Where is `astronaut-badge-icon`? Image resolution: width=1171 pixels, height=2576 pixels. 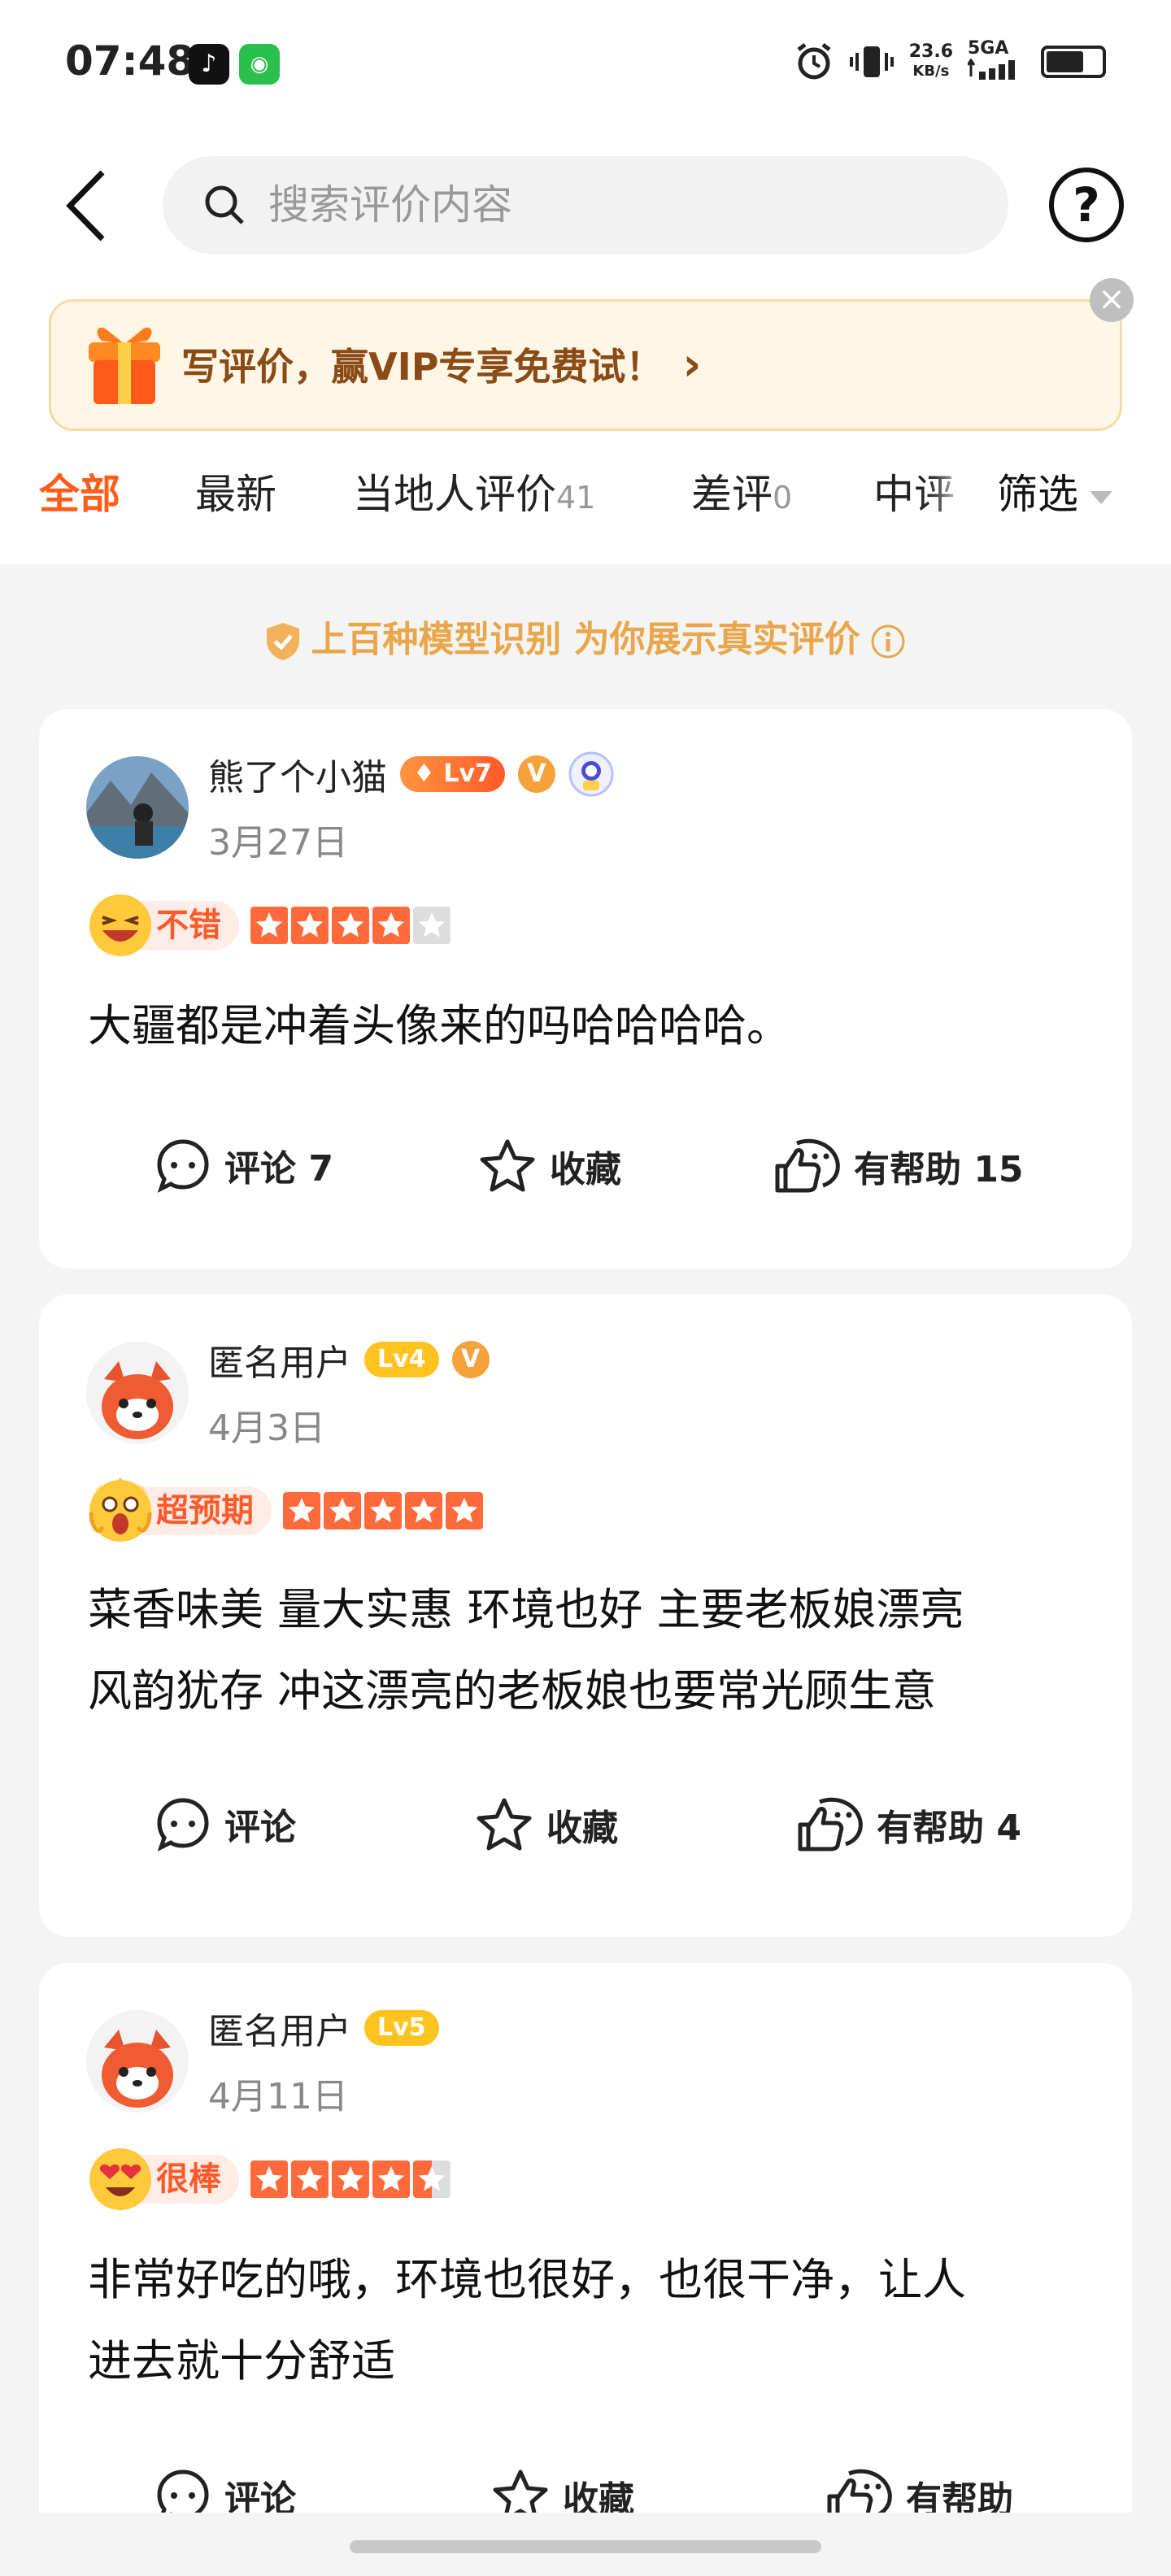 astronaut-badge-icon is located at coordinates (591, 774).